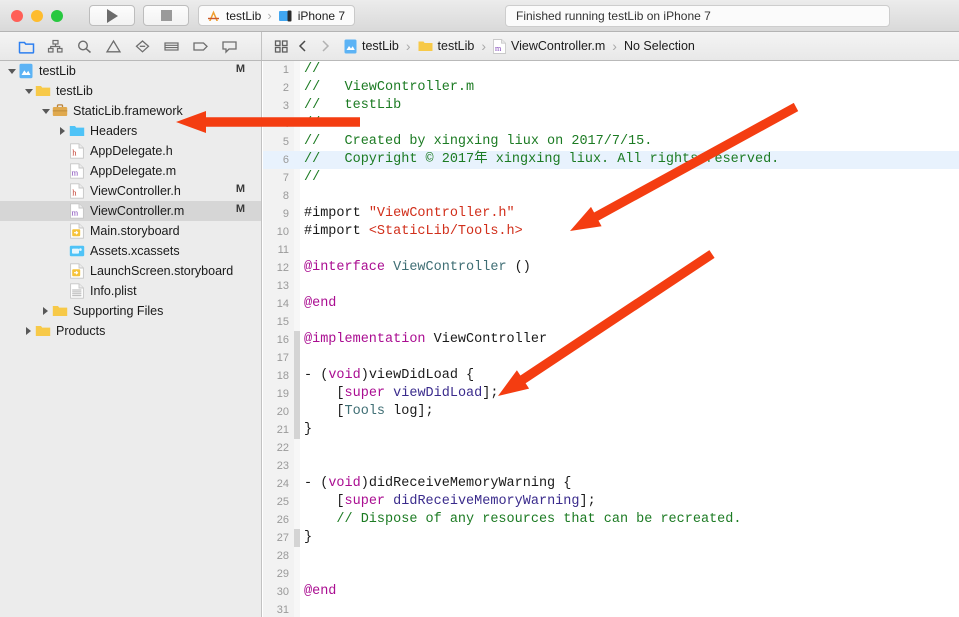 This screenshot has height=617, width=959. Describe the element at coordinates (611, 466) in the screenshot. I see `code-line: 23` at that location.